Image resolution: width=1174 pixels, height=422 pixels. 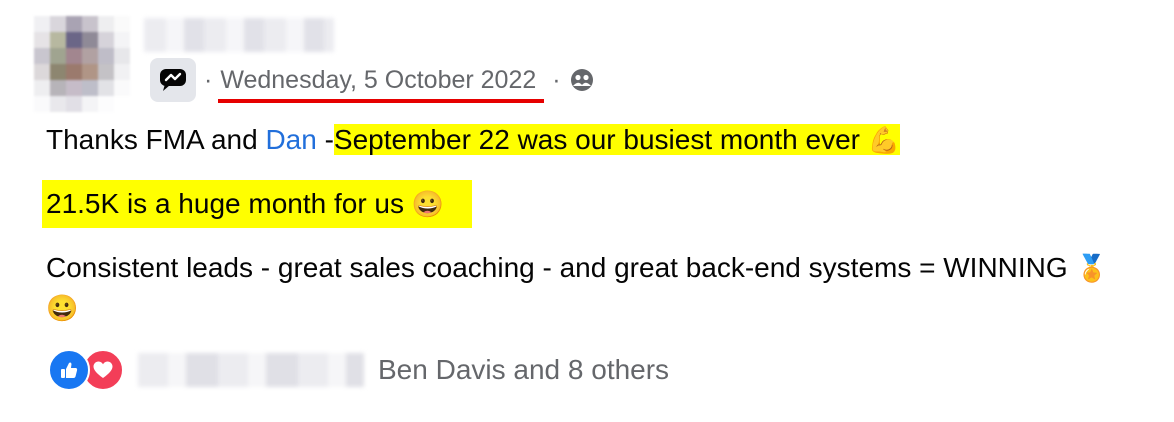 I want to click on reactions-bar: Ben Davis and 8 others, so click(x=358, y=370).